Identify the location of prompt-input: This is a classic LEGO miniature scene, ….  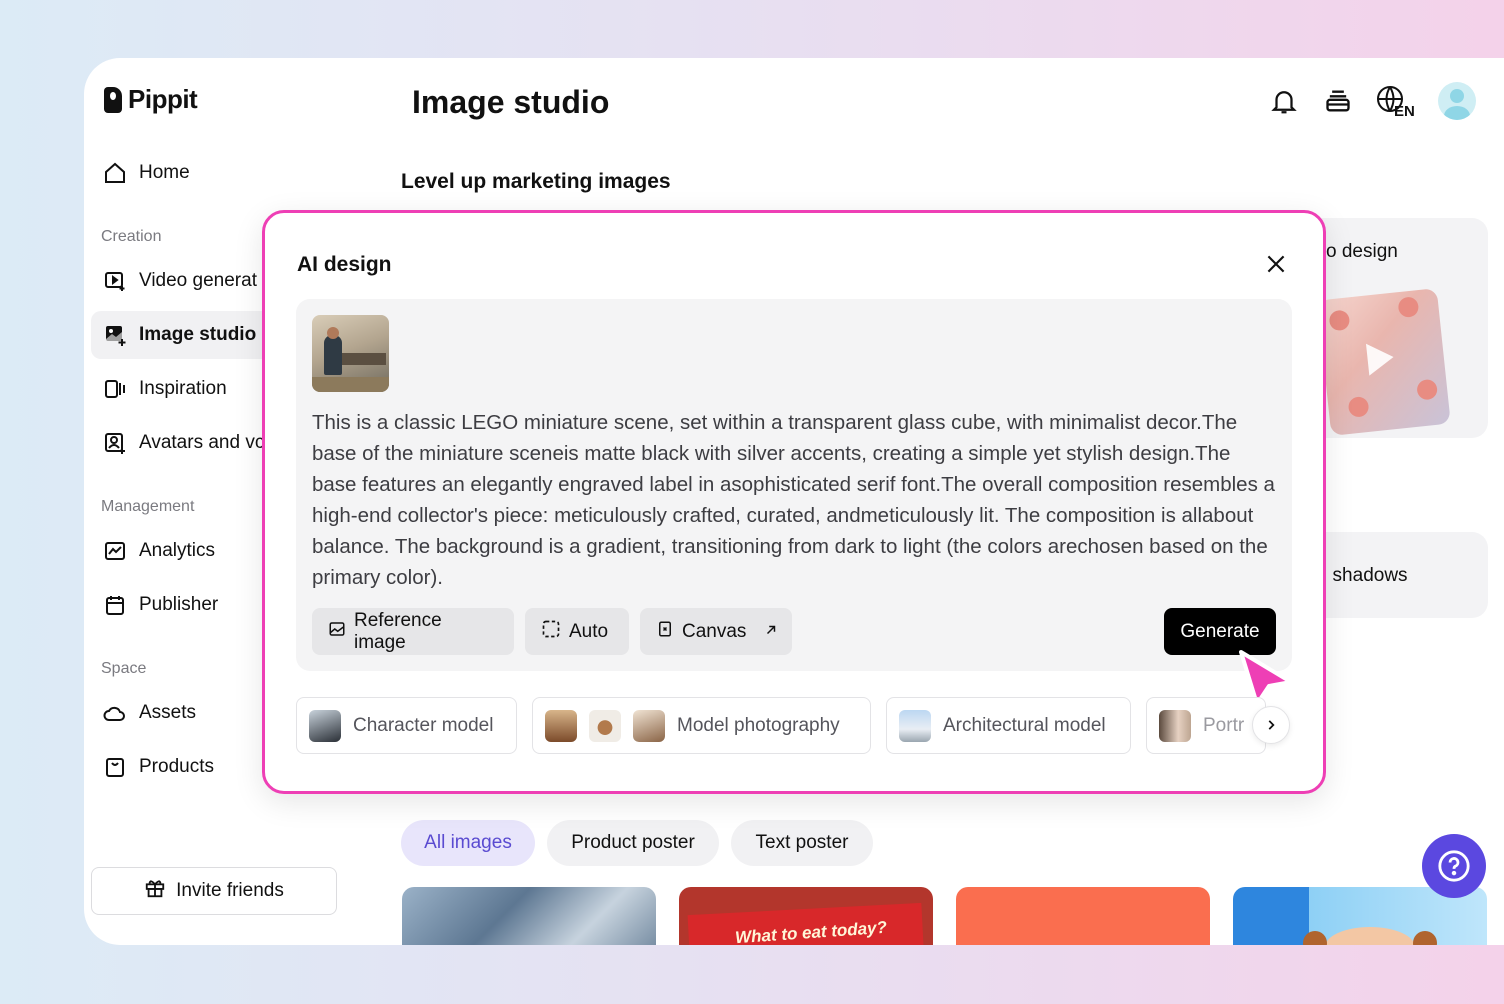
(795, 500).